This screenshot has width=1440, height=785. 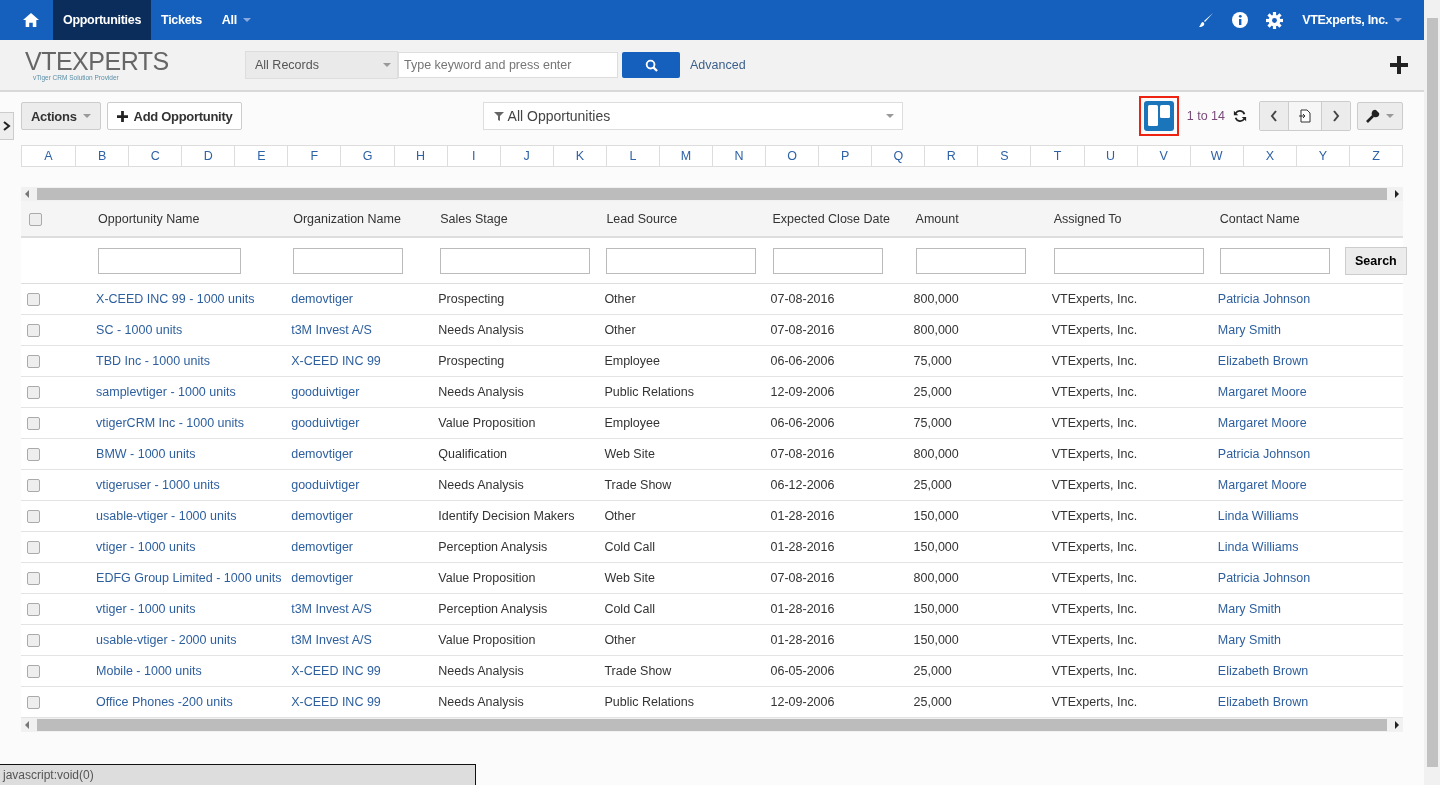 What do you see at coordinates (1399, 65) in the screenshot?
I see `plus-icon` at bounding box center [1399, 65].